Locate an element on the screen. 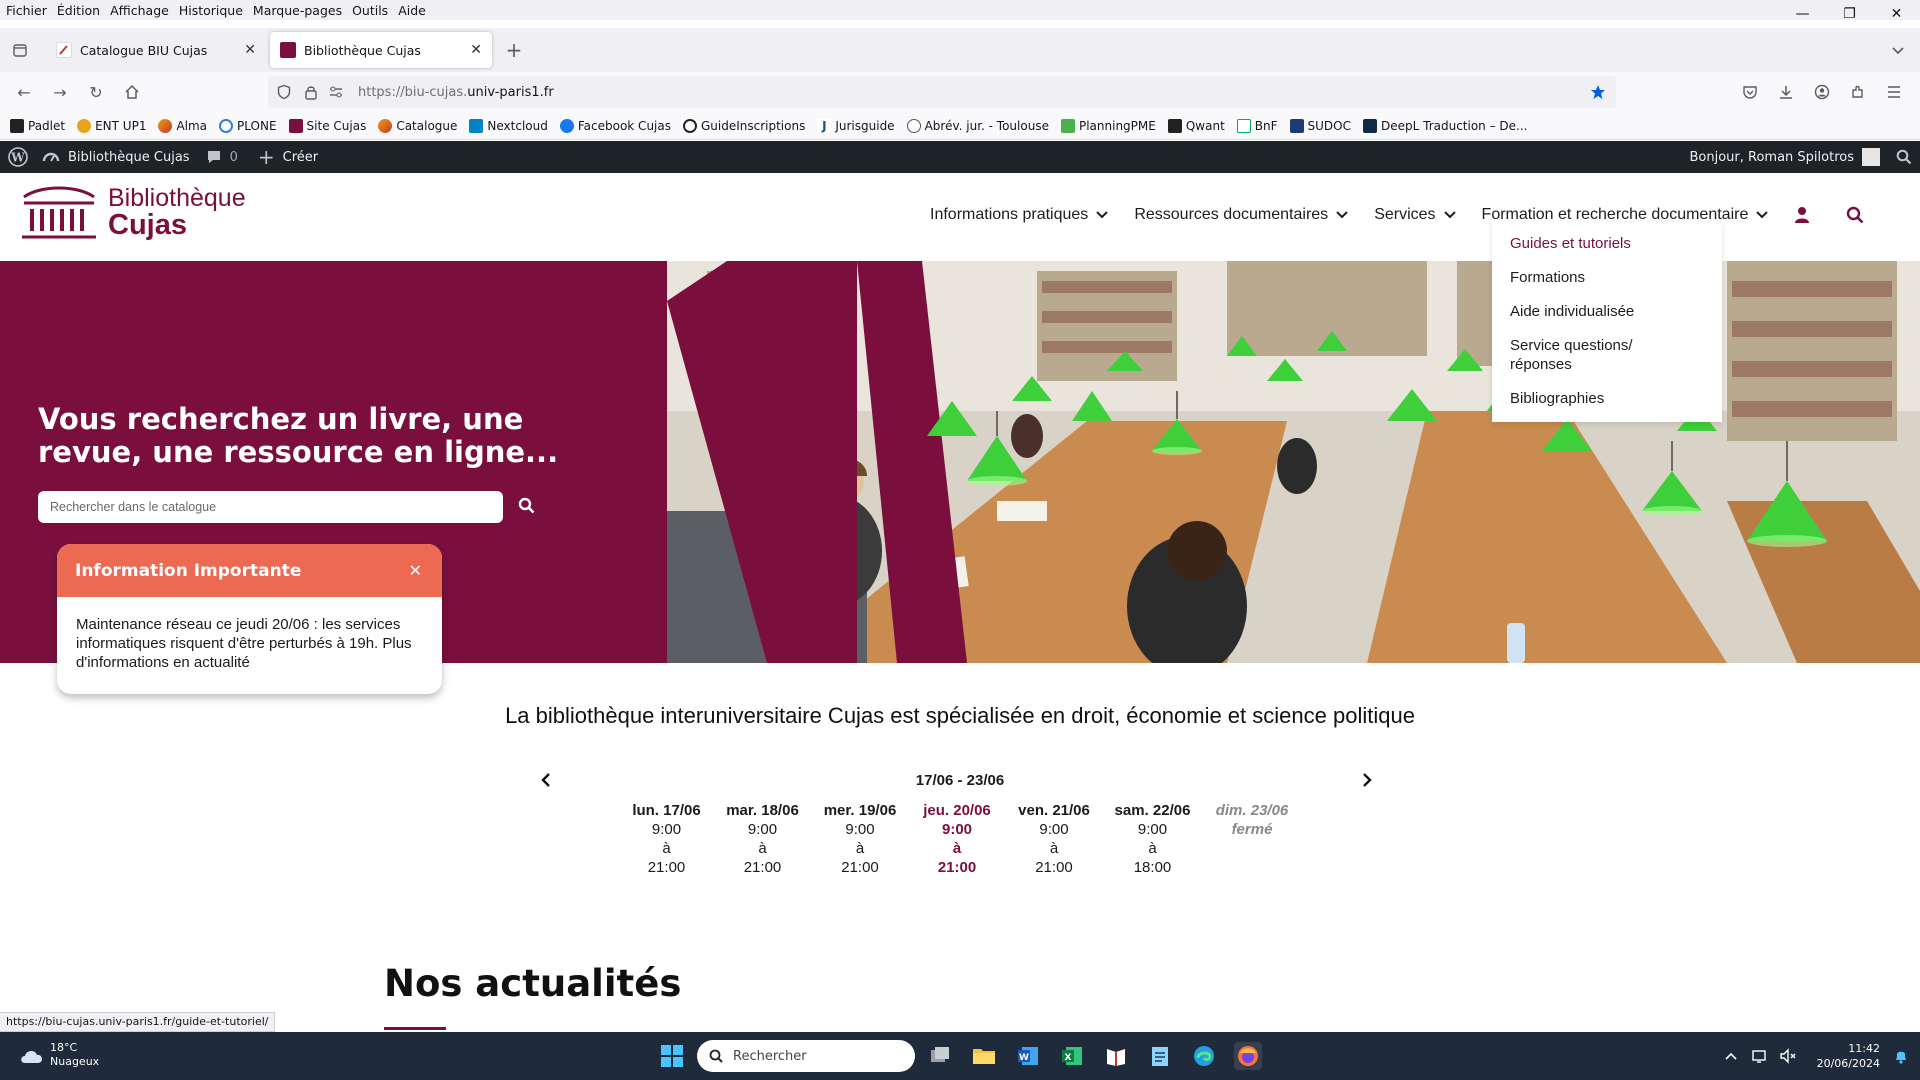 This screenshot has width=1920, height=1080. dropdown-item-bibliographies: Bibliographies is located at coordinates (1616, 398).